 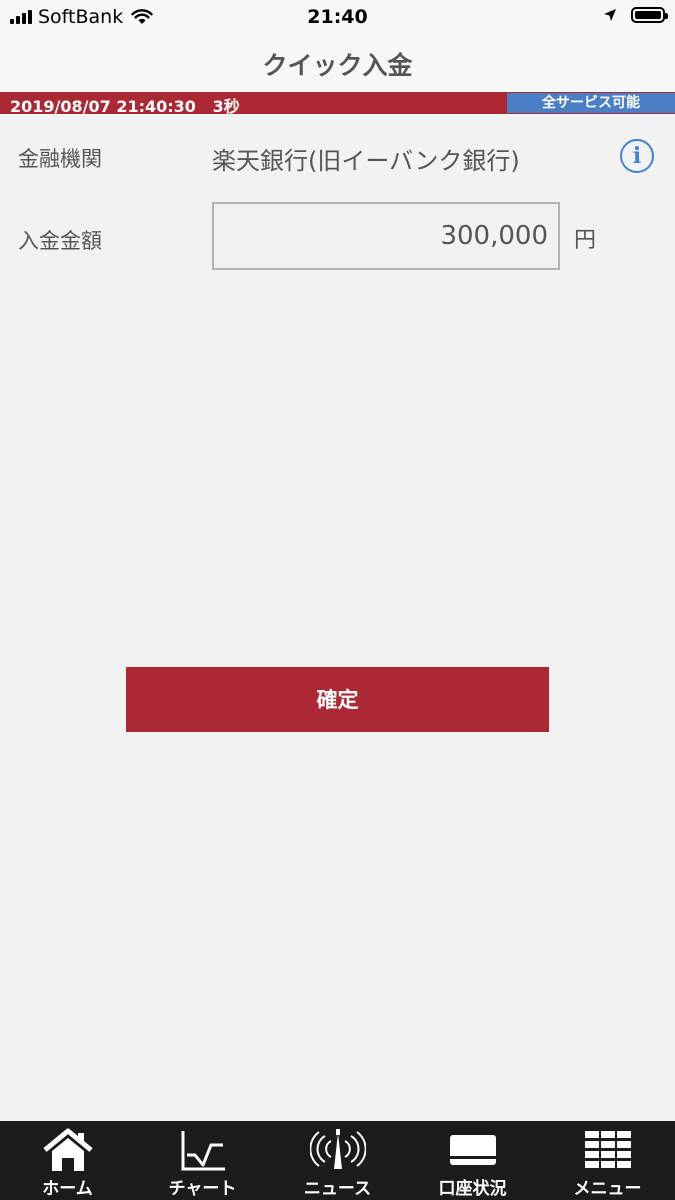 I want to click on battery-level, so click(x=648, y=15).